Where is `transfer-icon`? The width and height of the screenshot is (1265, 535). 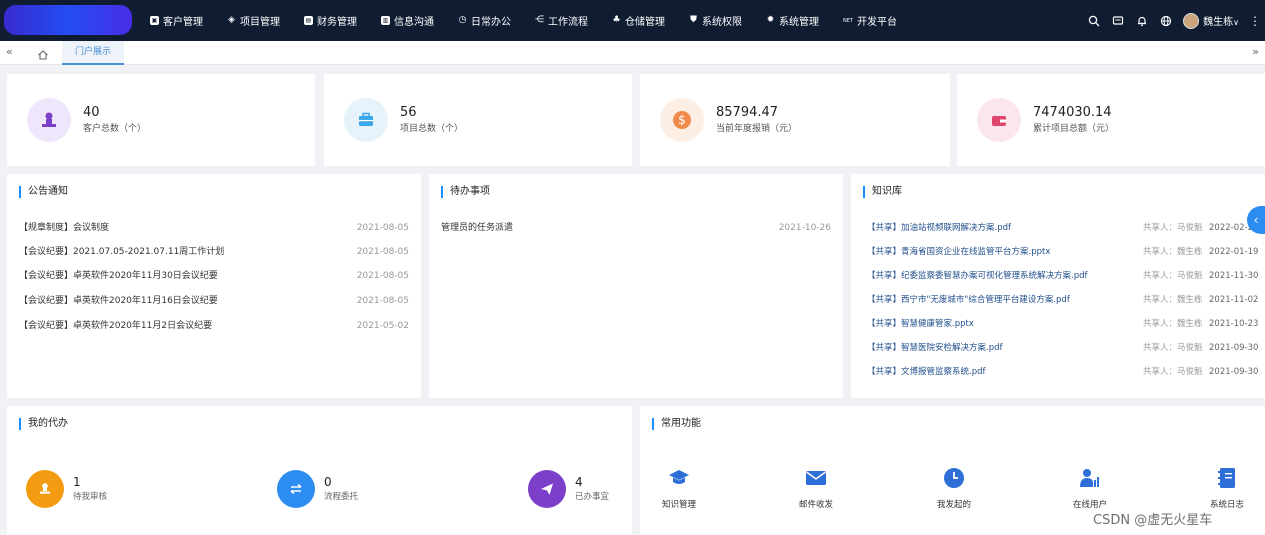
transfer-icon is located at coordinates (296, 489).